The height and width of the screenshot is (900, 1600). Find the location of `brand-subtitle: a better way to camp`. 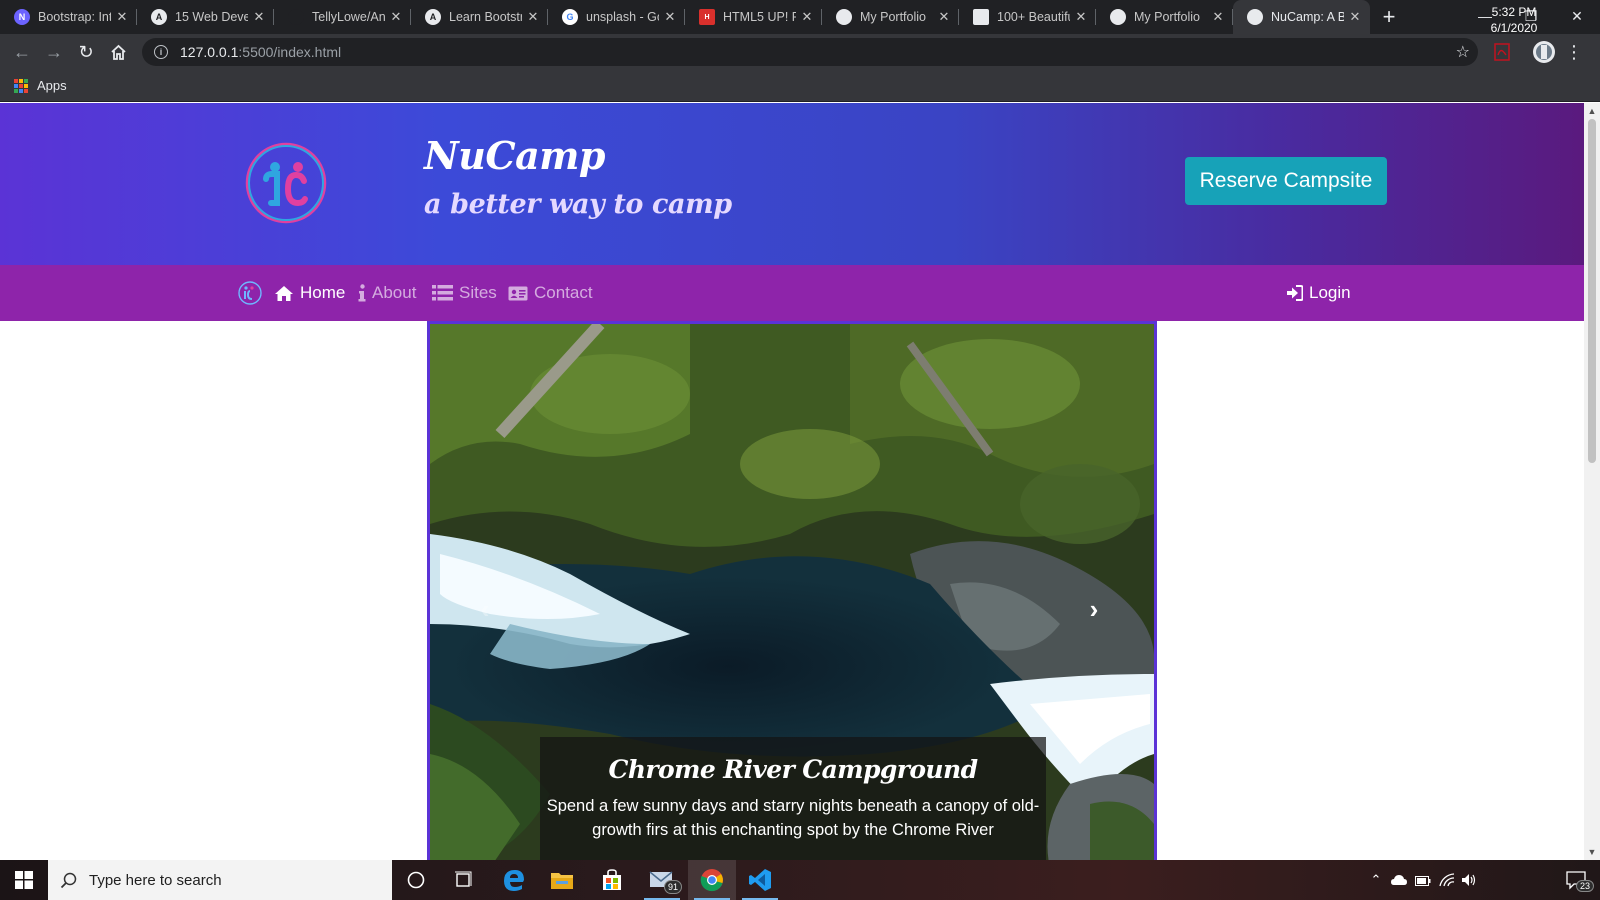

brand-subtitle: a better way to camp is located at coordinates (578, 204).